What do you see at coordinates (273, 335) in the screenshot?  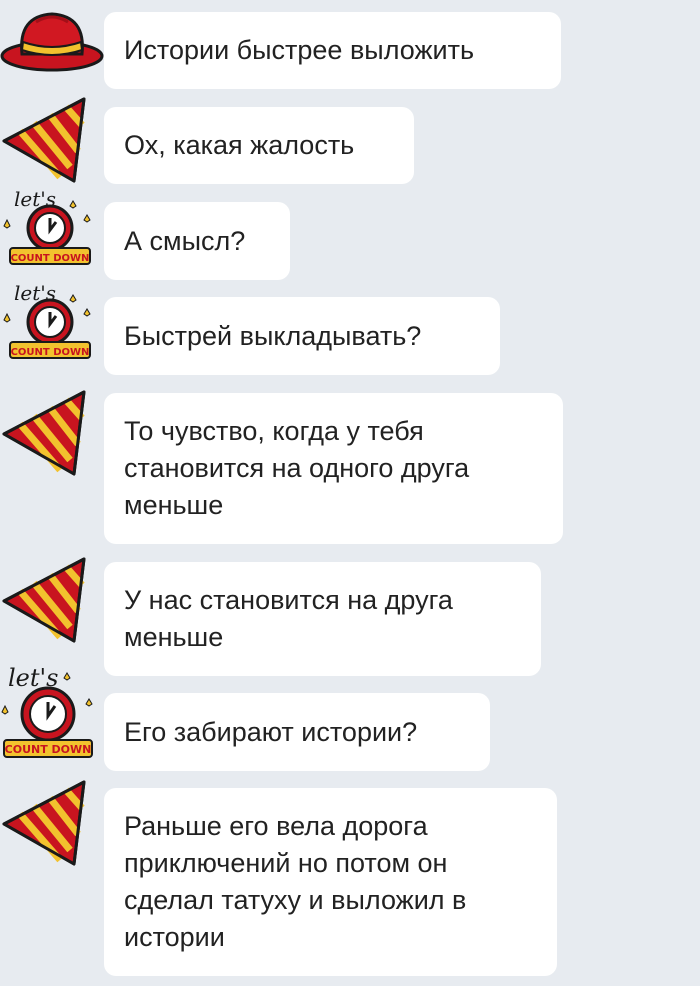 I see `message-text: Быстрей выкладывать?` at bounding box center [273, 335].